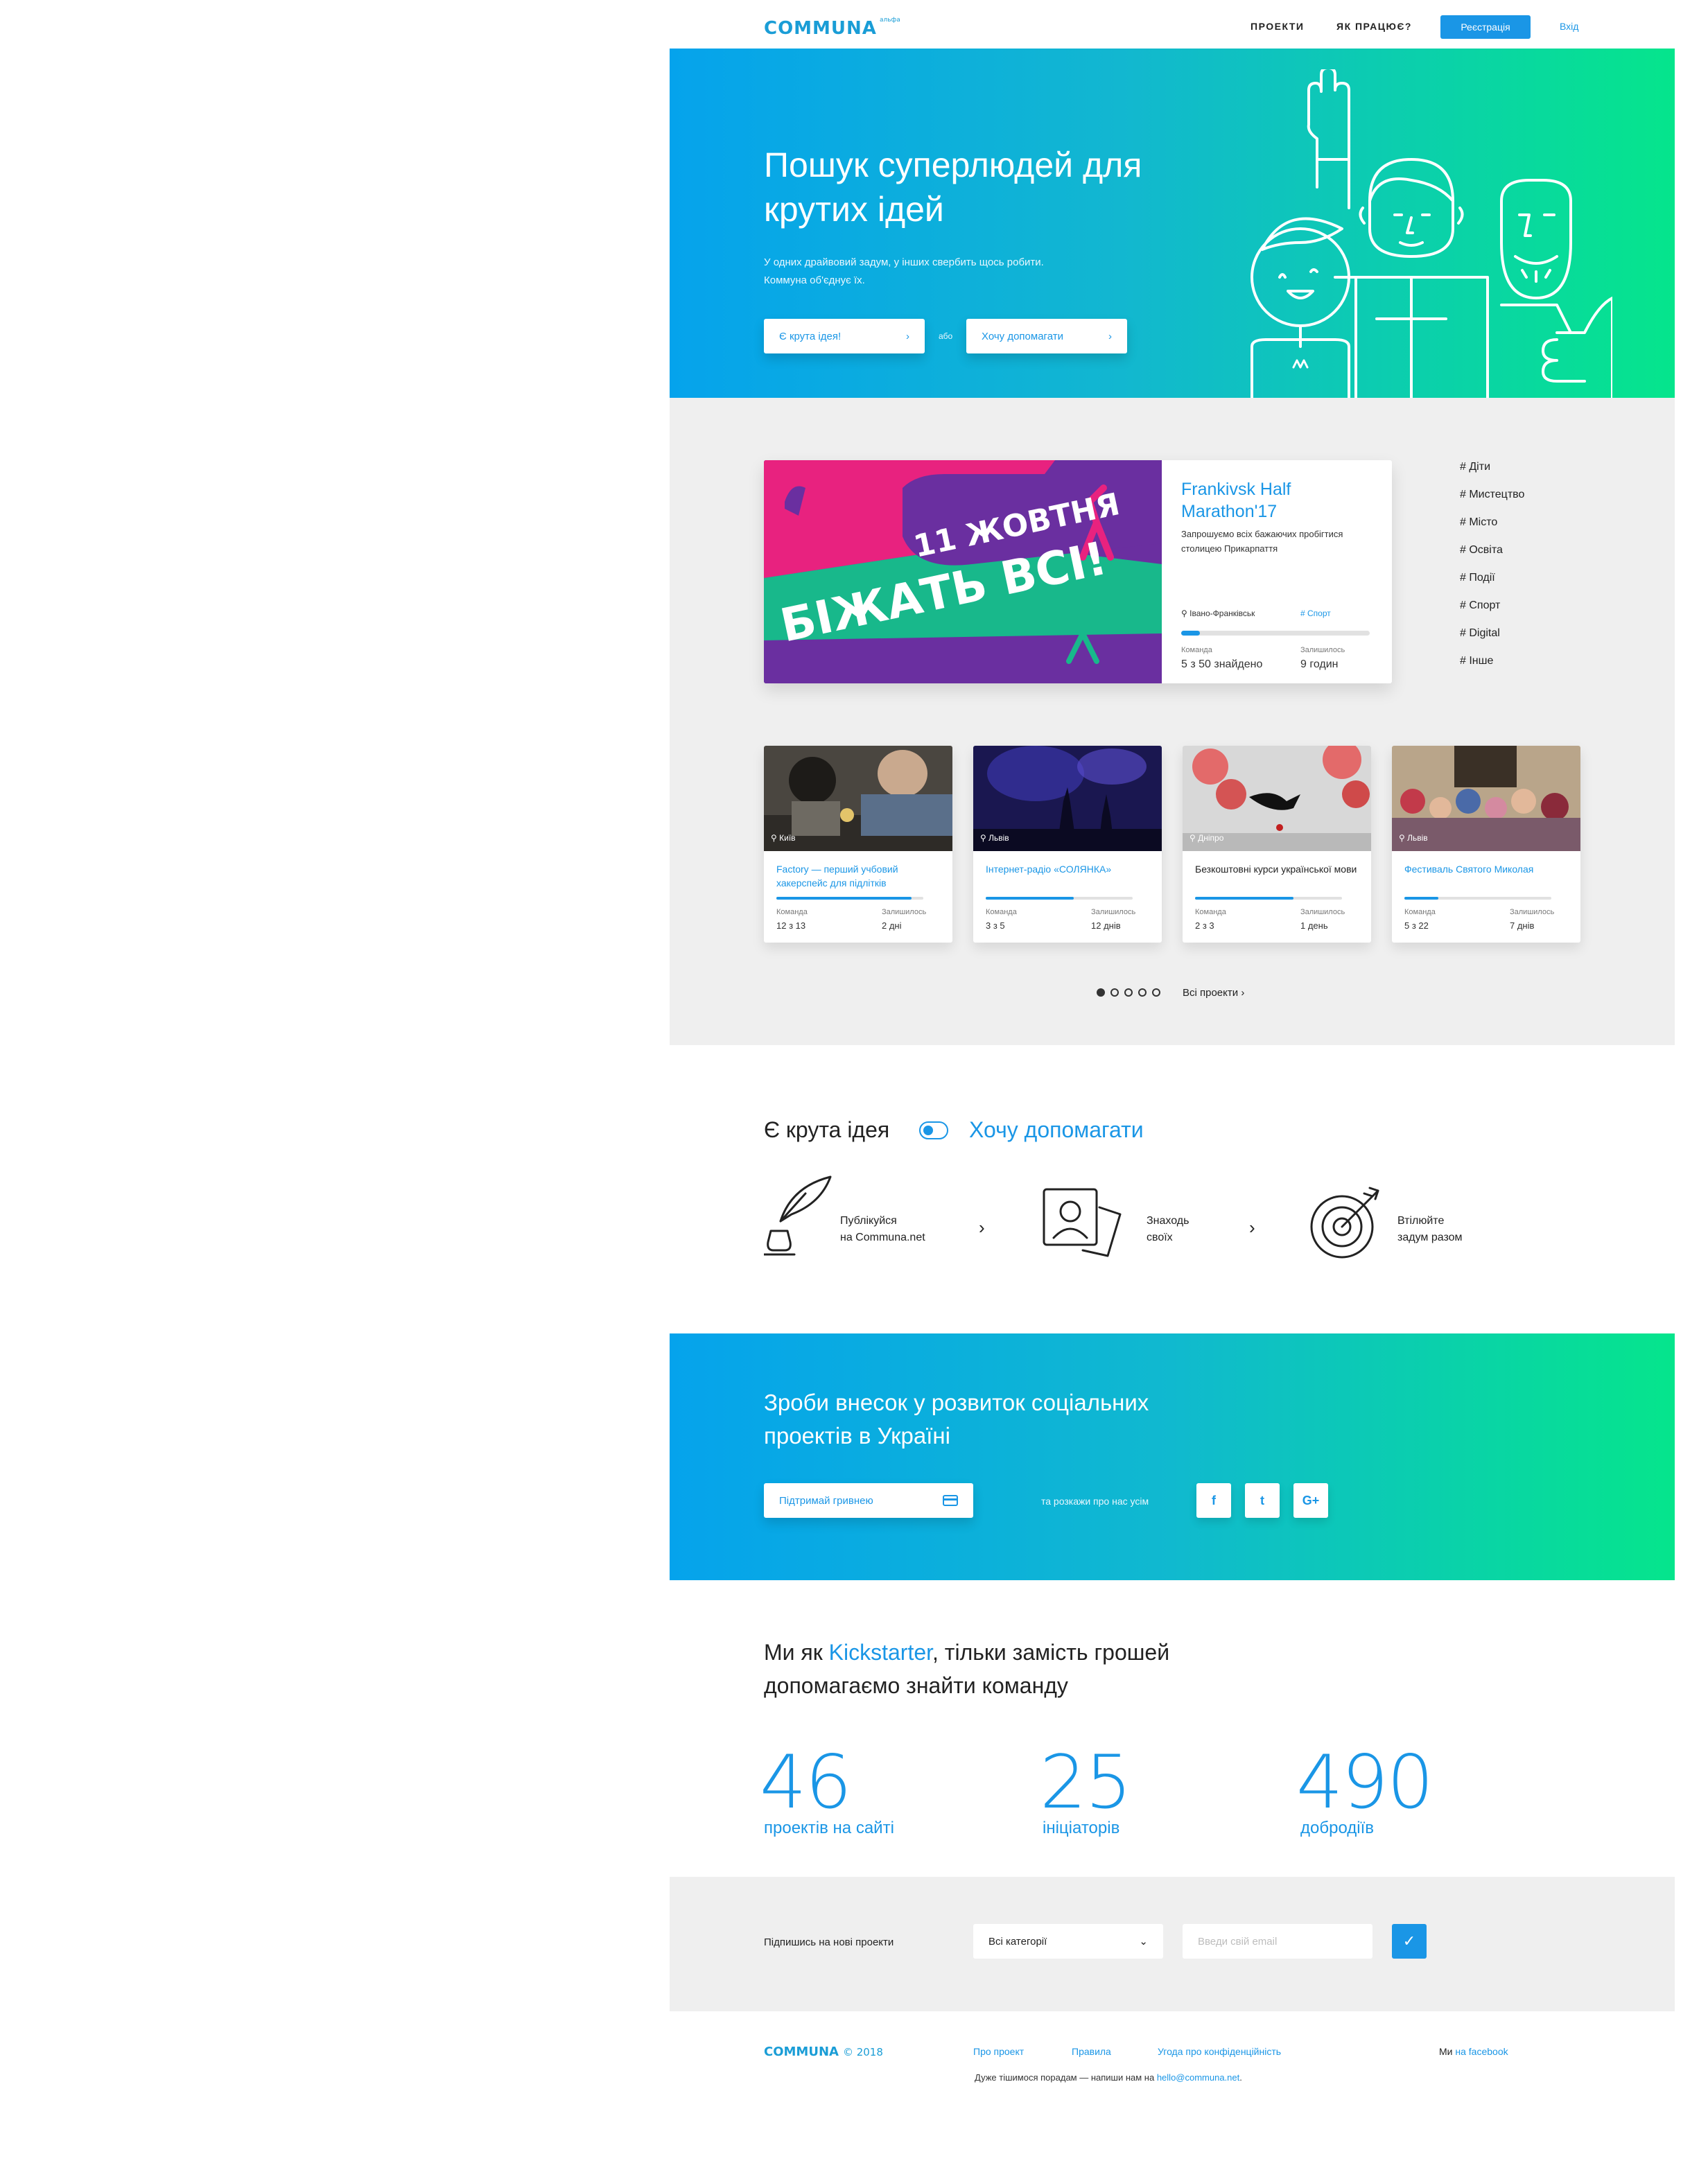 This screenshot has height=2161, width=1708. What do you see at coordinates (1322, 650) in the screenshot?
I see `featured-left-label: Залишилось` at bounding box center [1322, 650].